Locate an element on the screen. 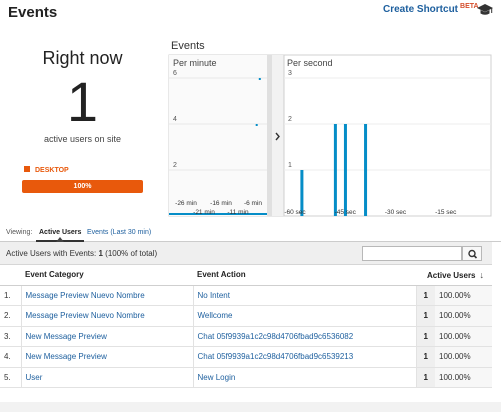  search-icon is located at coordinates (473, 254).